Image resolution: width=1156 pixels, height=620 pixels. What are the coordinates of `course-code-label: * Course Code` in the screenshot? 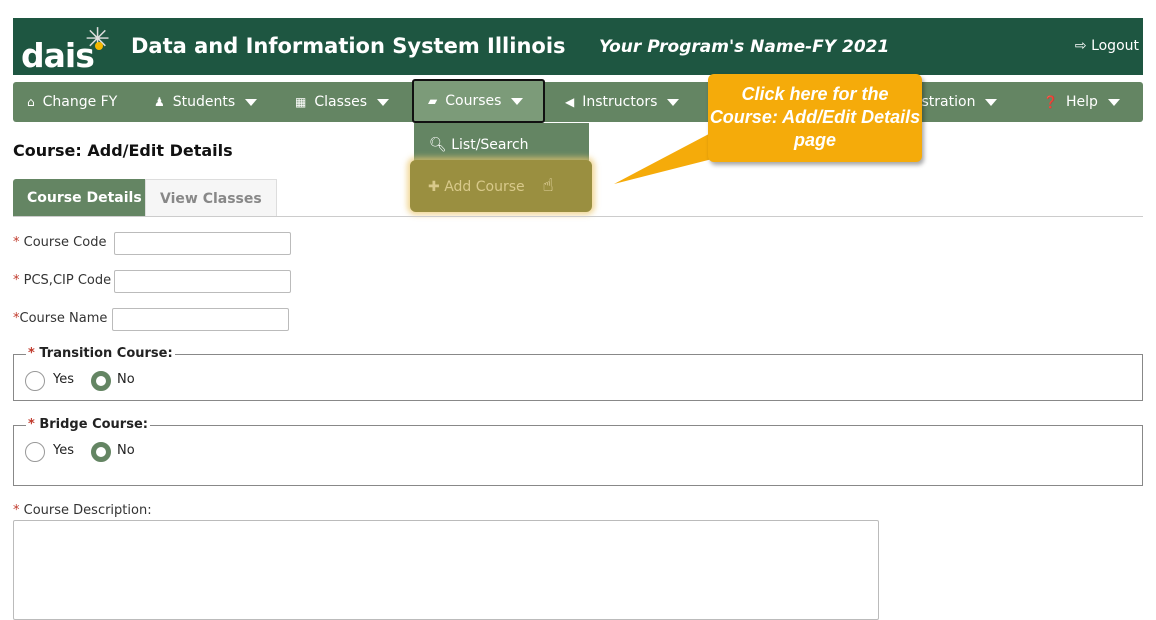 It's located at (60, 242).